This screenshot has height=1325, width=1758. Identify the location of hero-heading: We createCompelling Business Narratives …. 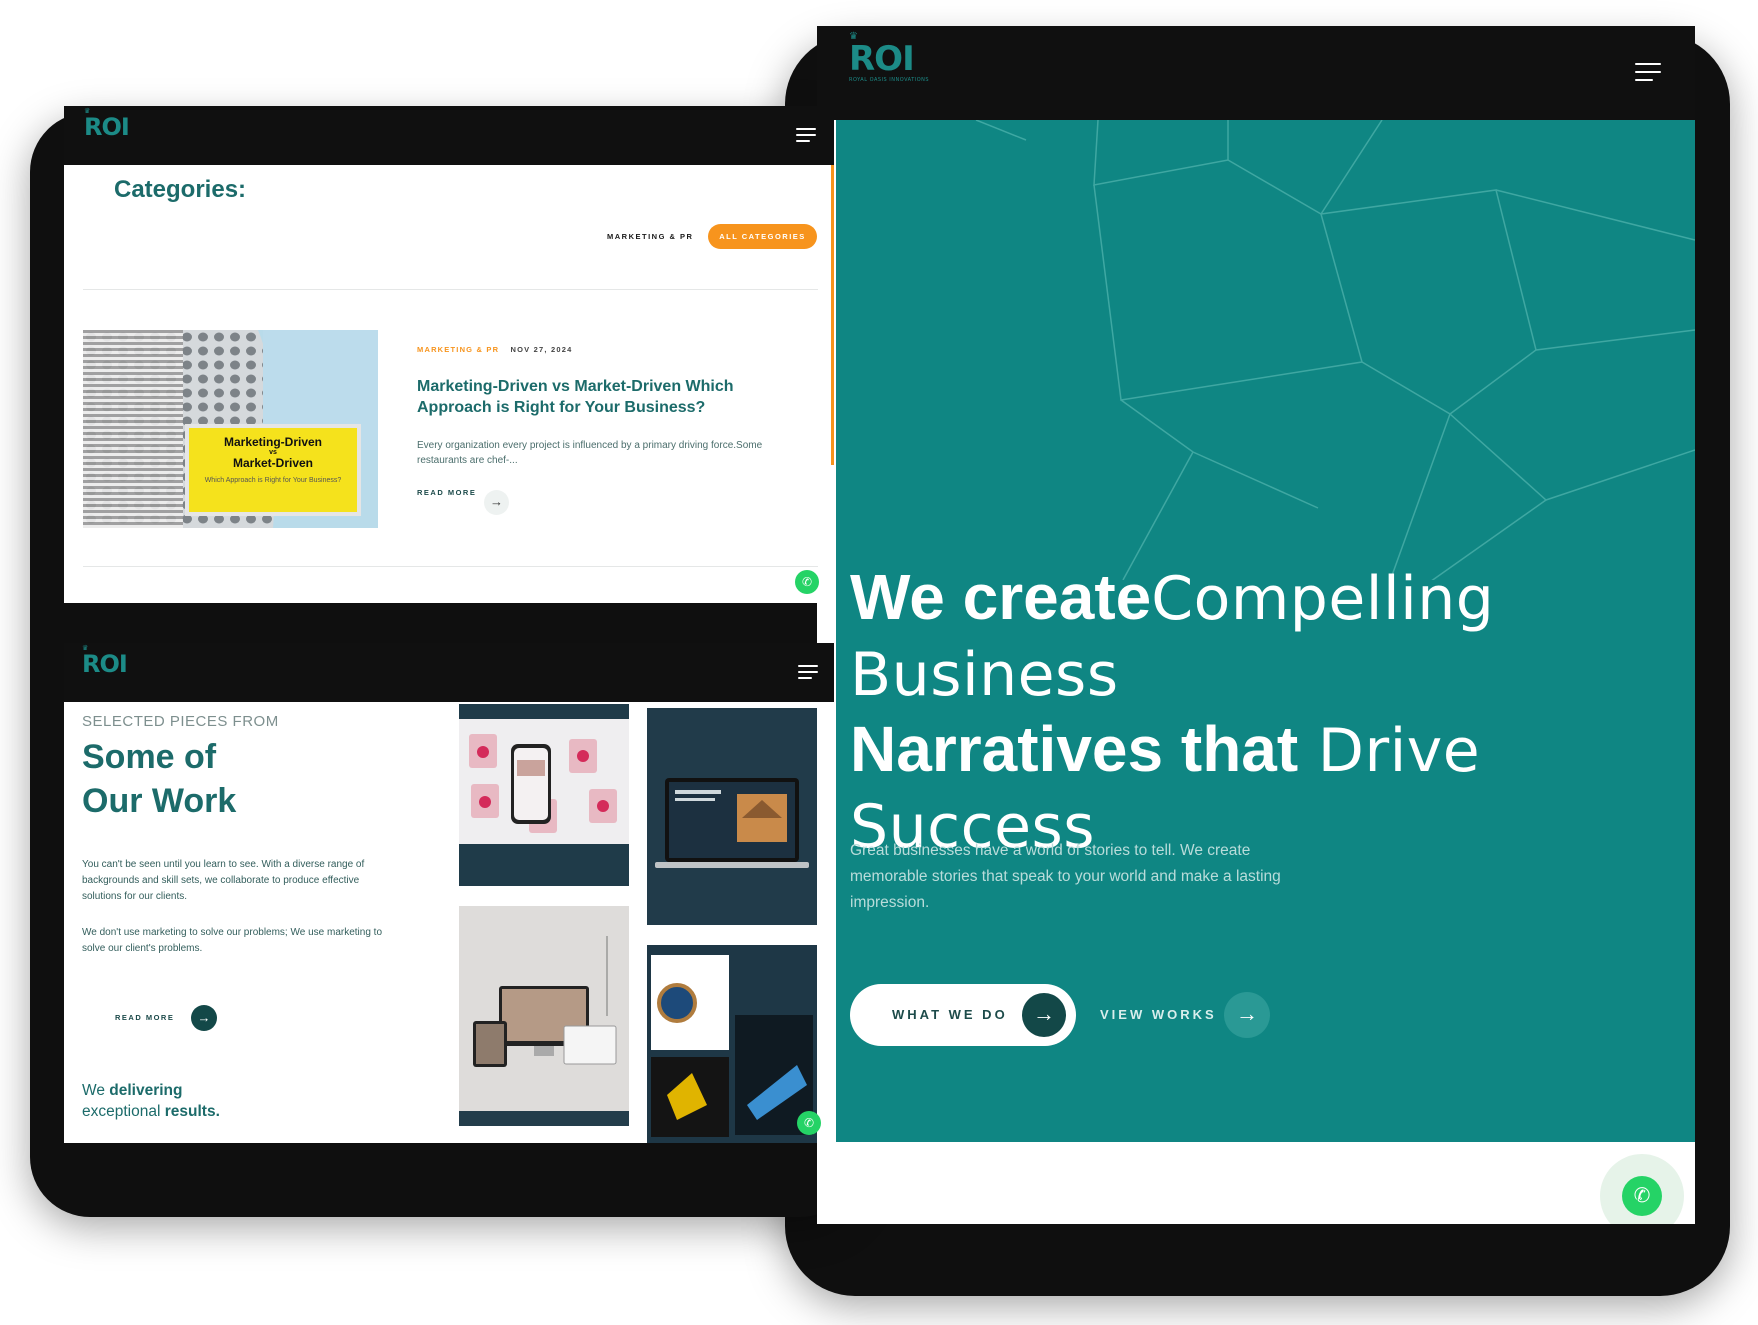
(1172, 711).